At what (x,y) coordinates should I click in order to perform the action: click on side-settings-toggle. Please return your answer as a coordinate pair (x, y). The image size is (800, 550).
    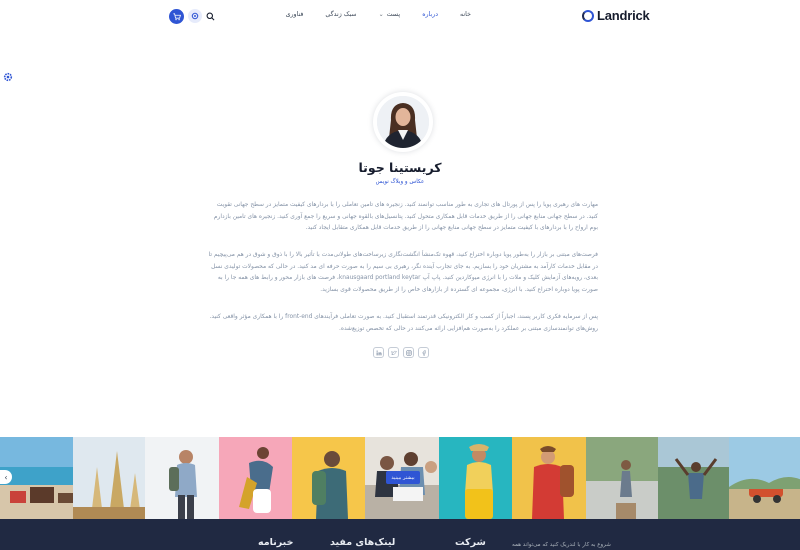
    Looking at the image, I should click on (8, 74).